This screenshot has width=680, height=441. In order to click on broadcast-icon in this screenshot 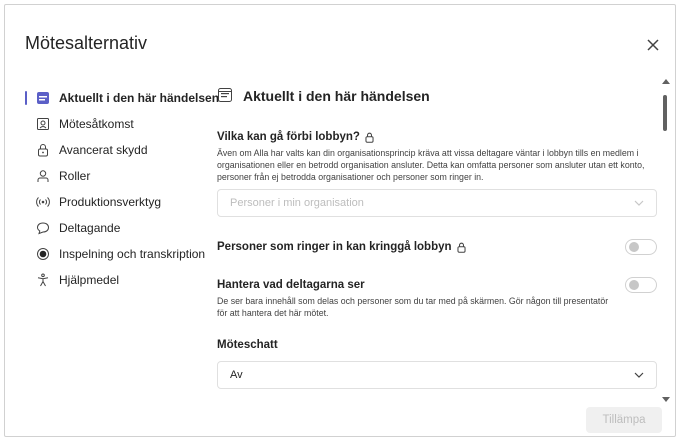, I will do `click(43, 202)`.